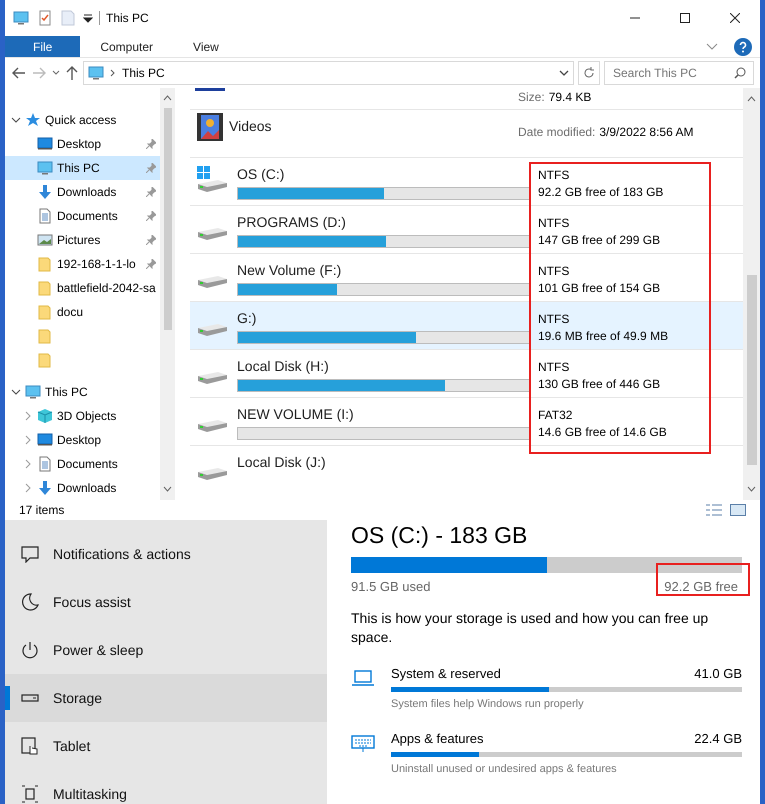 The image size is (765, 804). I want to click on nav-item: battlefield-2042-sa, so click(82, 288).